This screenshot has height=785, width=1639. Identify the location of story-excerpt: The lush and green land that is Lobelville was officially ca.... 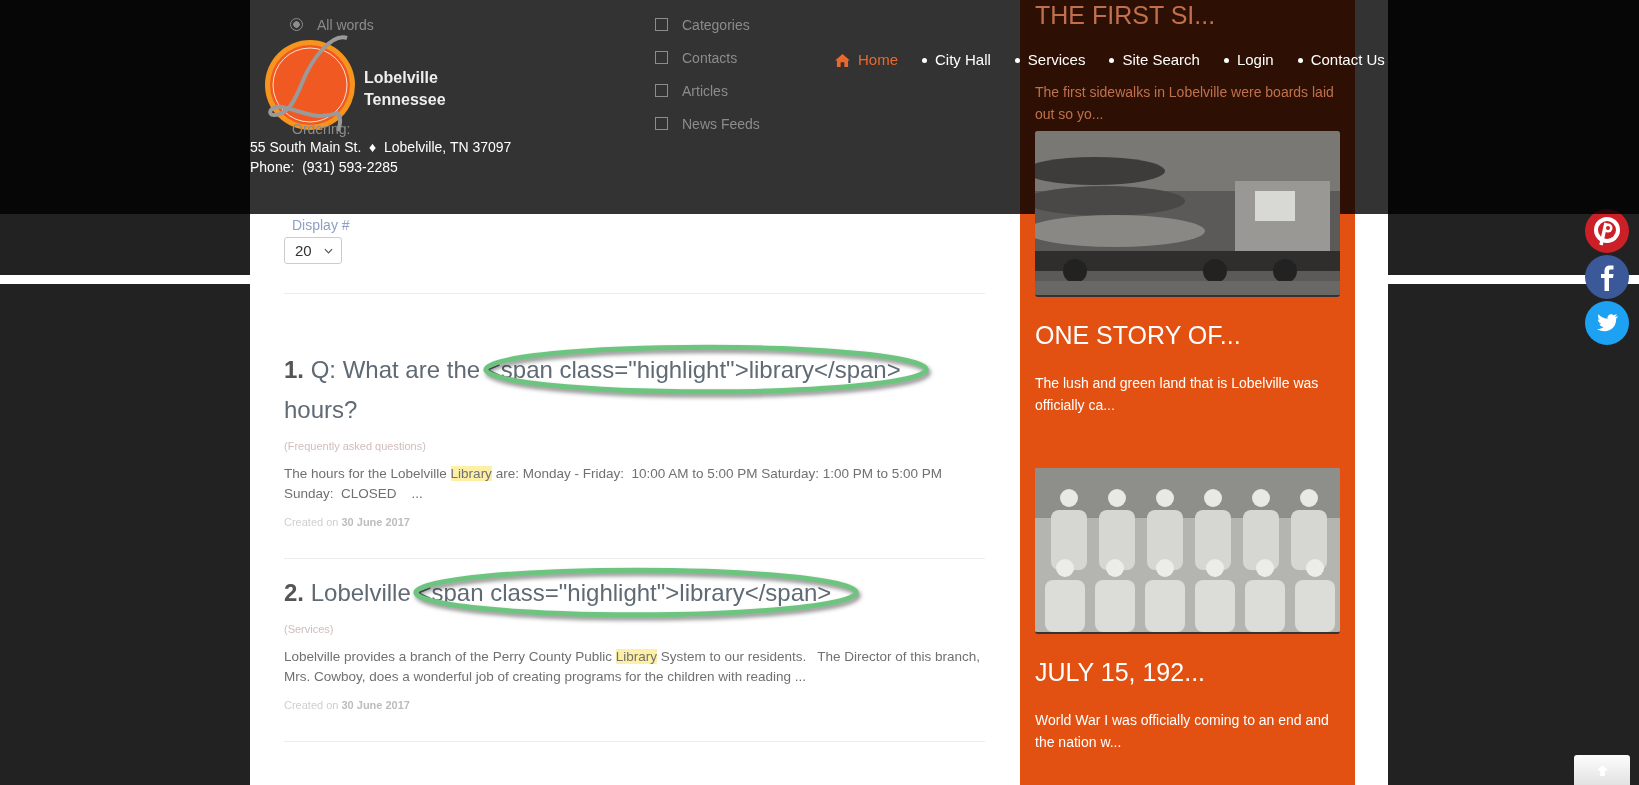
(1177, 394).